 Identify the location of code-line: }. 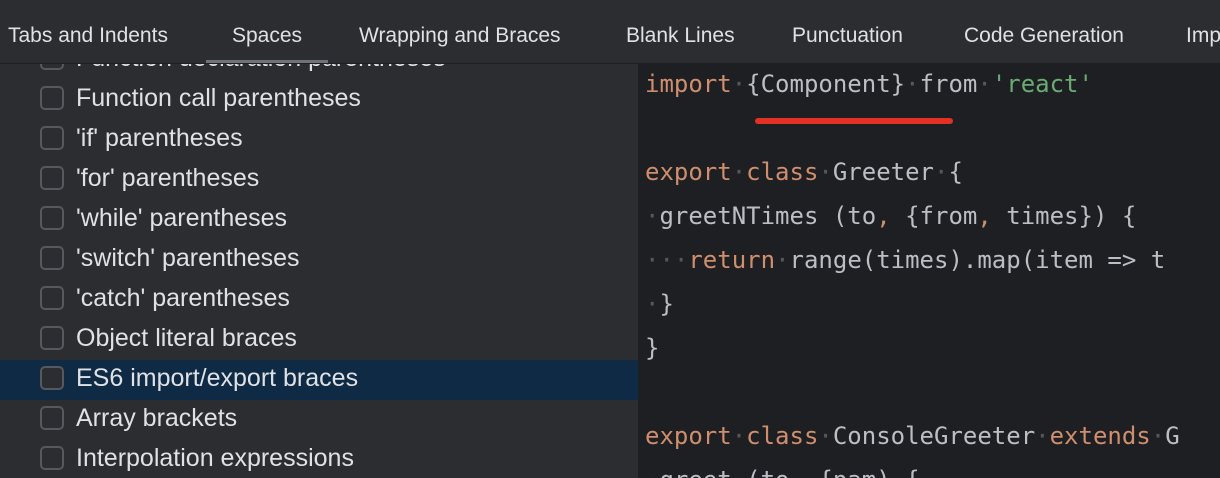
(652, 348).